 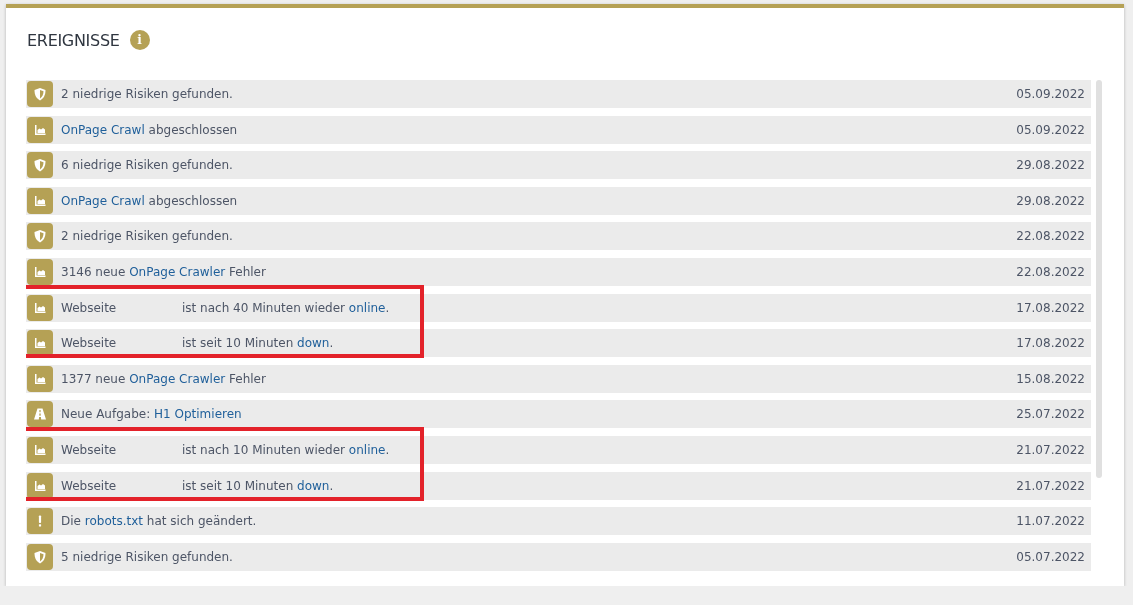 I want to click on event-text: 3146 neue OnPage Crawler Fehler, so click(x=163, y=271).